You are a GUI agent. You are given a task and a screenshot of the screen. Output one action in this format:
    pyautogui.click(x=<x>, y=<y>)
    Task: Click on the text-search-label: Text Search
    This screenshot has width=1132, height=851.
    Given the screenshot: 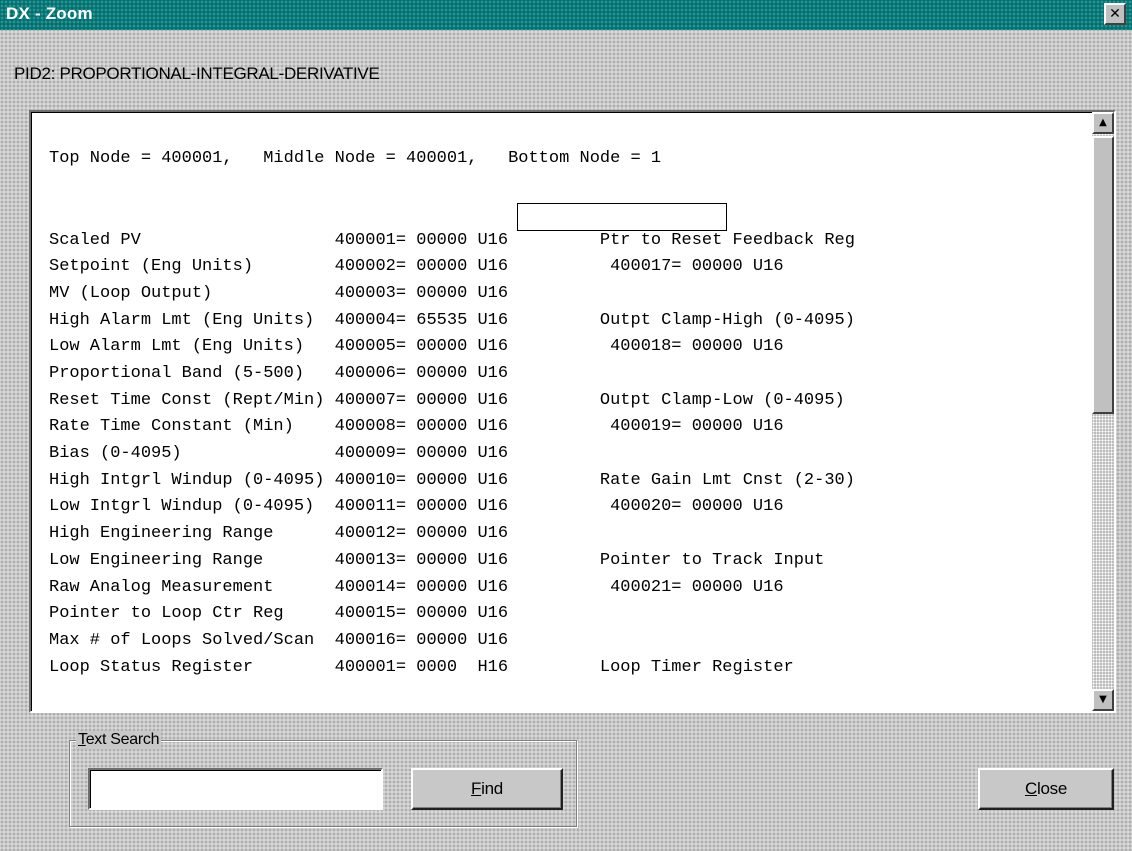 What is the action you would take?
    pyautogui.click(x=119, y=740)
    